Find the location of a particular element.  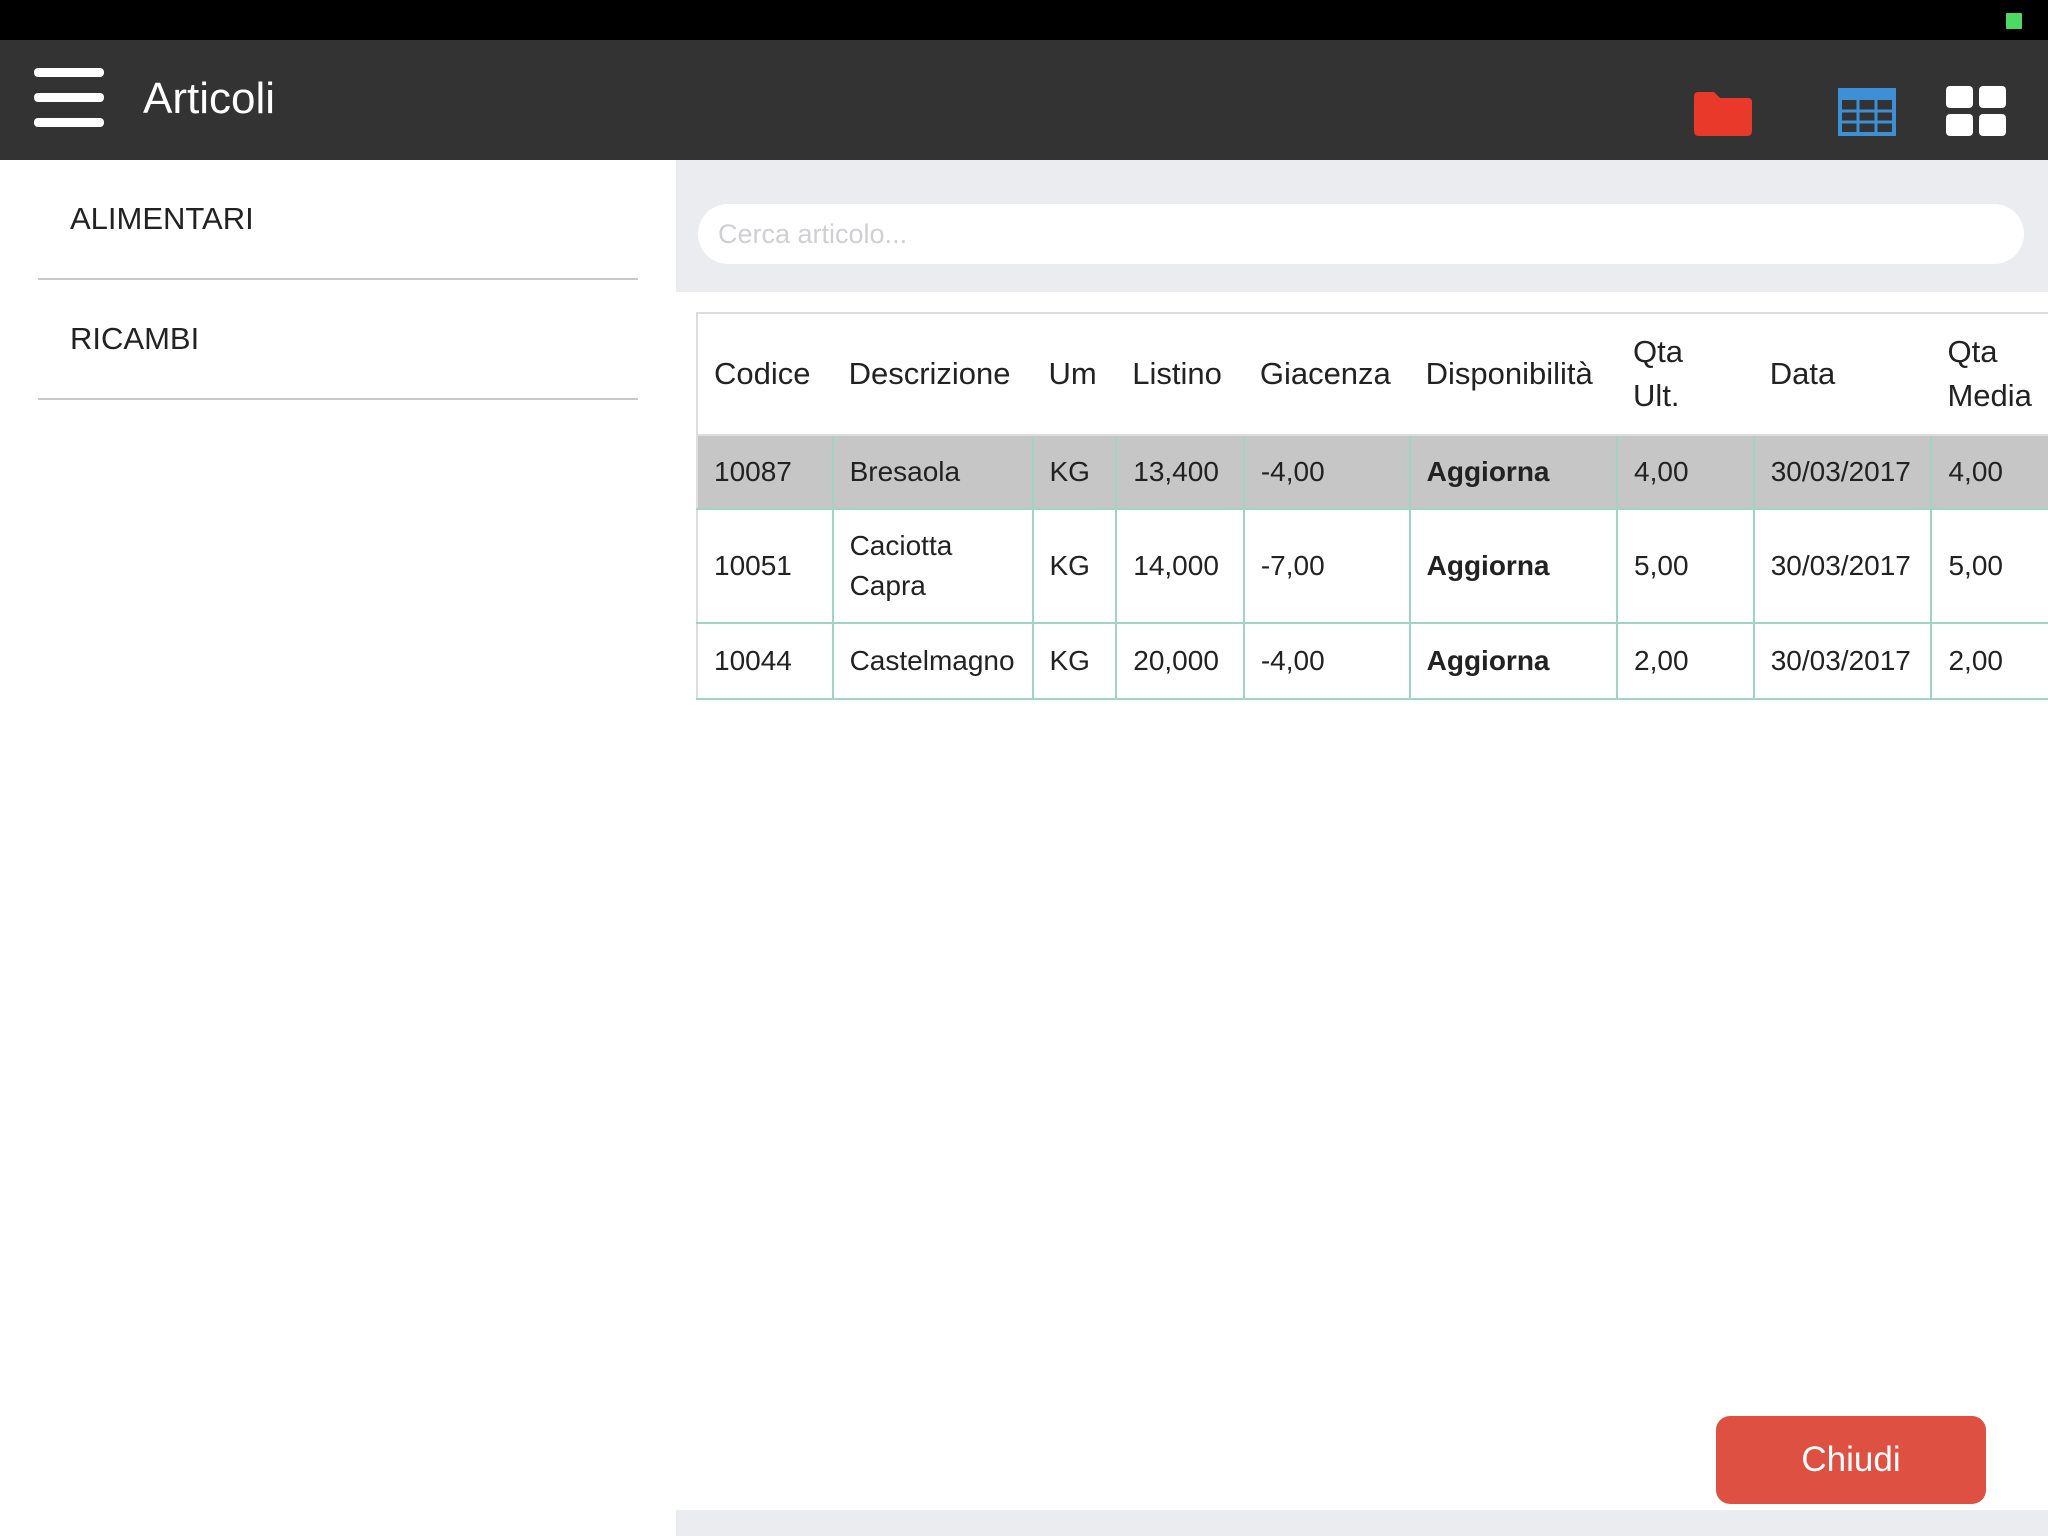

sidebar-item-ricambi: RICAMBI is located at coordinates (338, 340).